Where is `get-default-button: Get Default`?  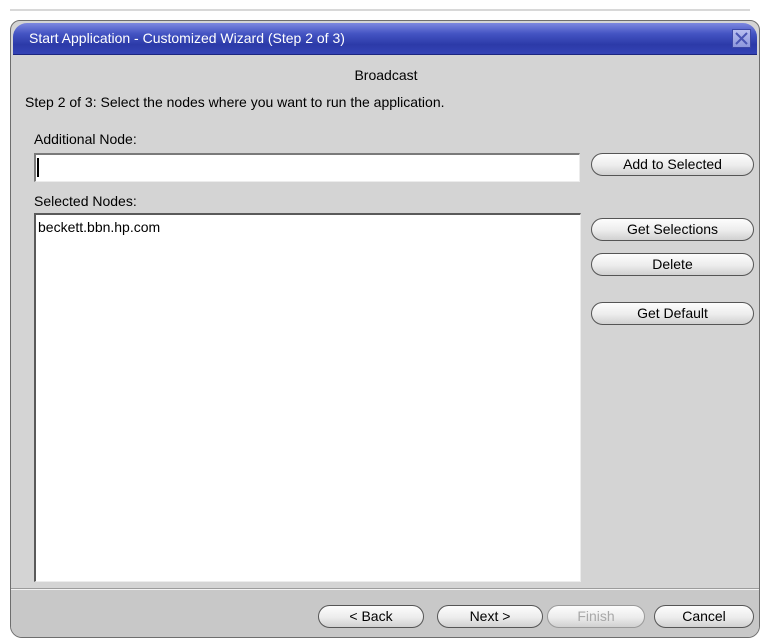 get-default-button: Get Default is located at coordinates (672, 313).